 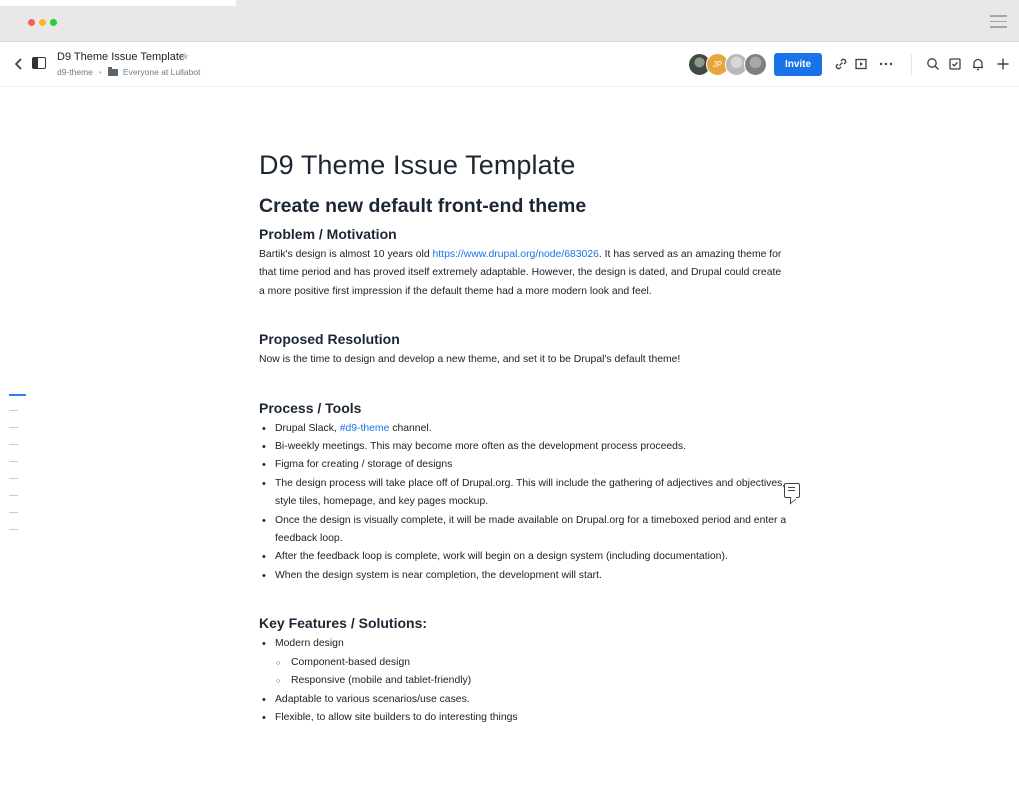 I want to click on drupal-node-link: https://www.drupal.org/node/683026, so click(x=516, y=254).